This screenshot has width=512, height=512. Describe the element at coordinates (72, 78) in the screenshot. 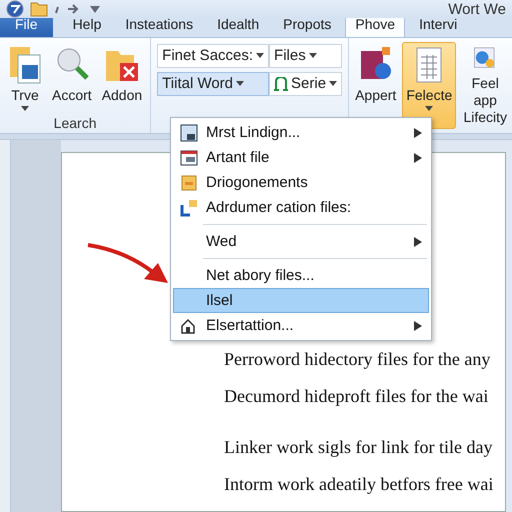

I see `ribbon-button: Accort` at that location.